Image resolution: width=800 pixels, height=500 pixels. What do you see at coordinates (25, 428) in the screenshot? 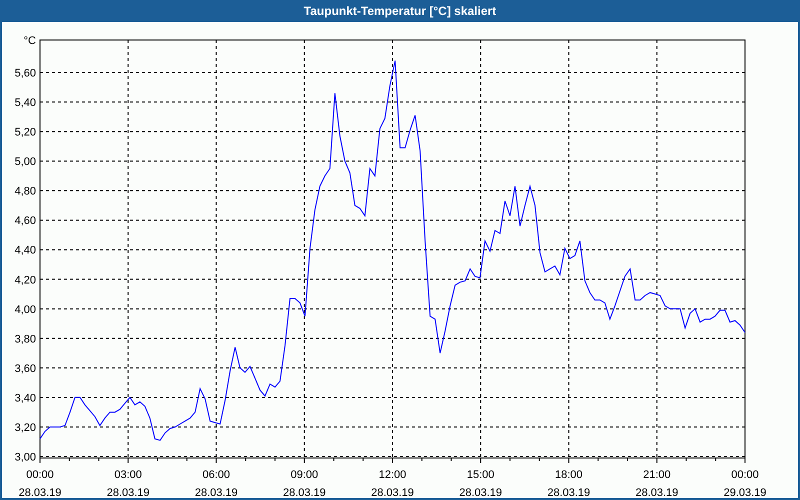
I see `y-tick-label: 3,20` at bounding box center [25, 428].